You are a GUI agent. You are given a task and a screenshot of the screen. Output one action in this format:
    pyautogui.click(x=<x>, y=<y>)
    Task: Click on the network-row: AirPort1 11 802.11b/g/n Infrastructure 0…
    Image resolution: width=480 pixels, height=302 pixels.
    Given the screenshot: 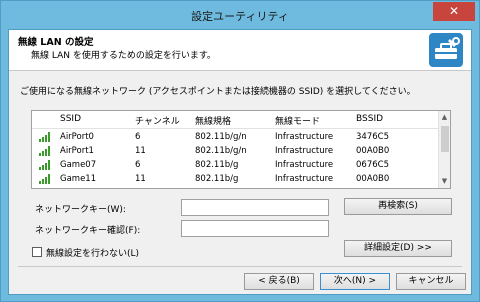 What is the action you would take?
    pyautogui.click(x=236, y=151)
    